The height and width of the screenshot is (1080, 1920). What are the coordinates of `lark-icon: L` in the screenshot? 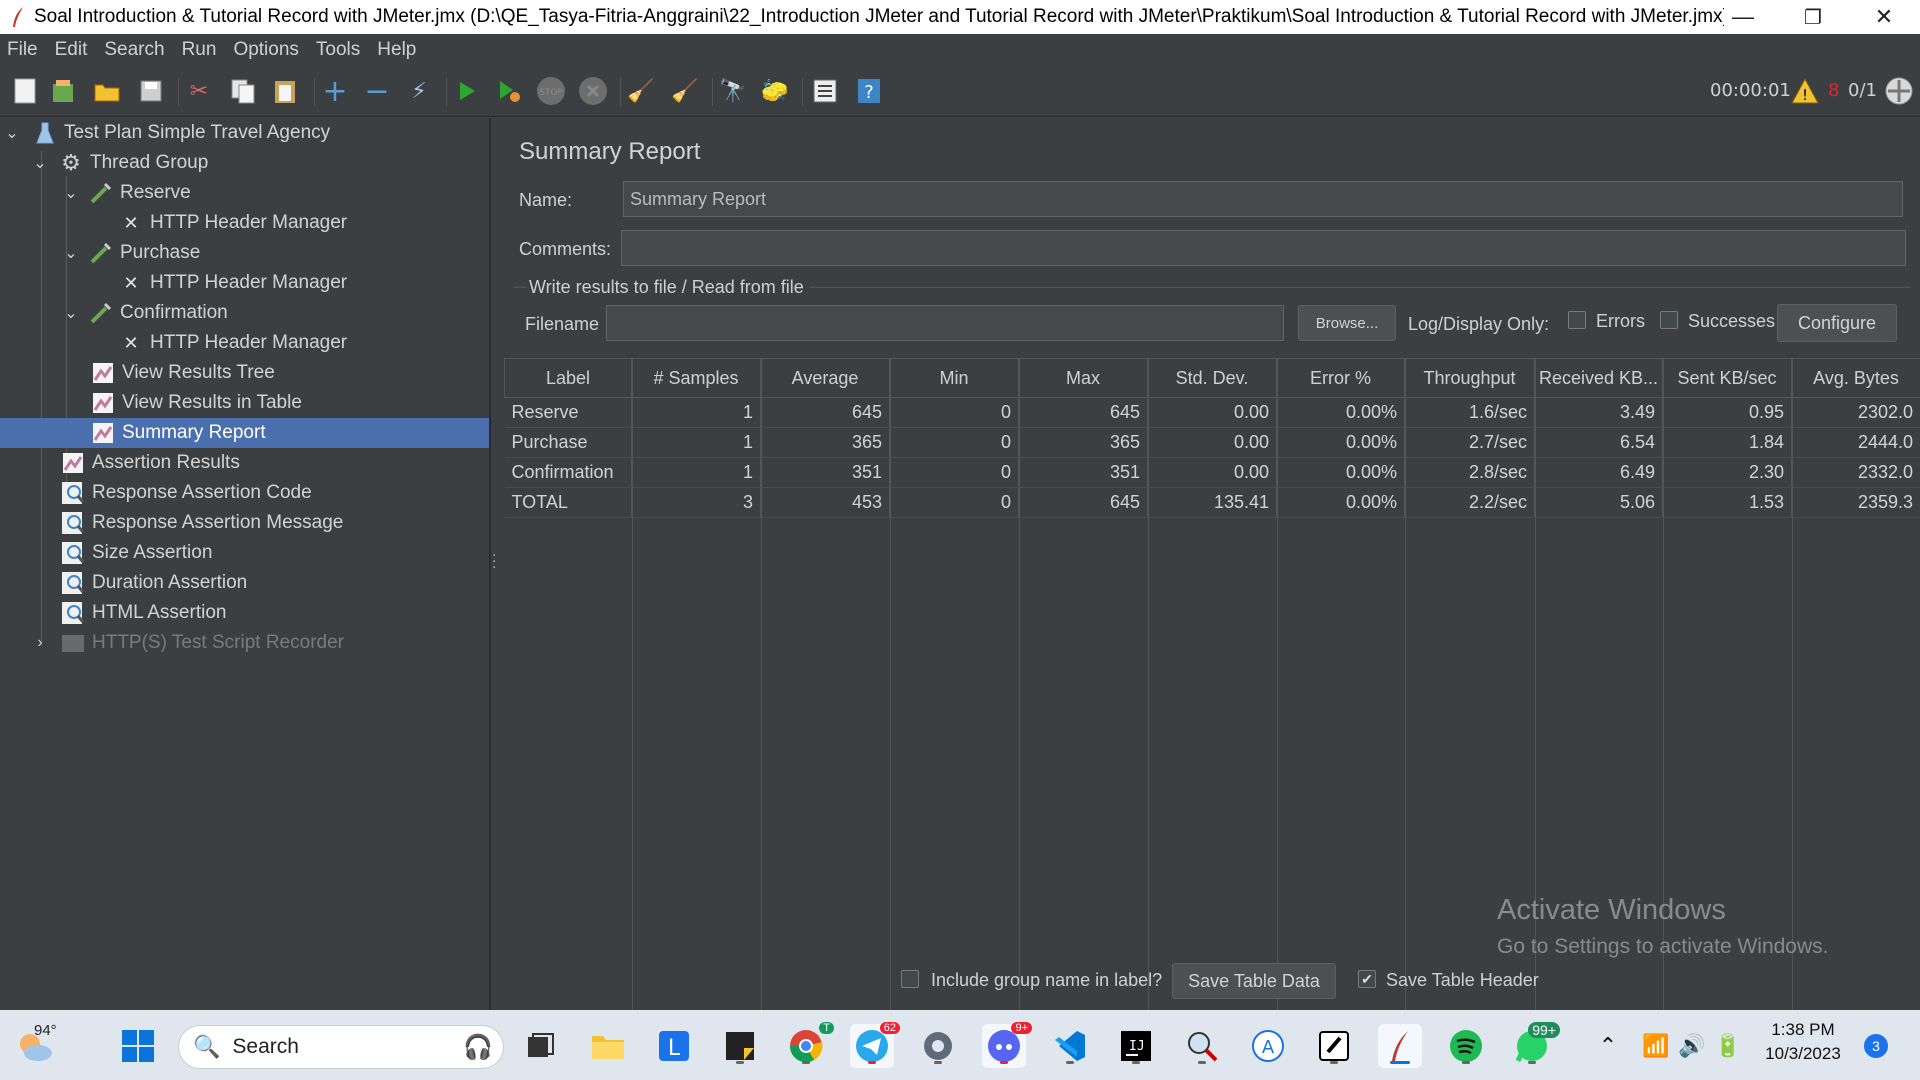 It's located at (674, 1046).